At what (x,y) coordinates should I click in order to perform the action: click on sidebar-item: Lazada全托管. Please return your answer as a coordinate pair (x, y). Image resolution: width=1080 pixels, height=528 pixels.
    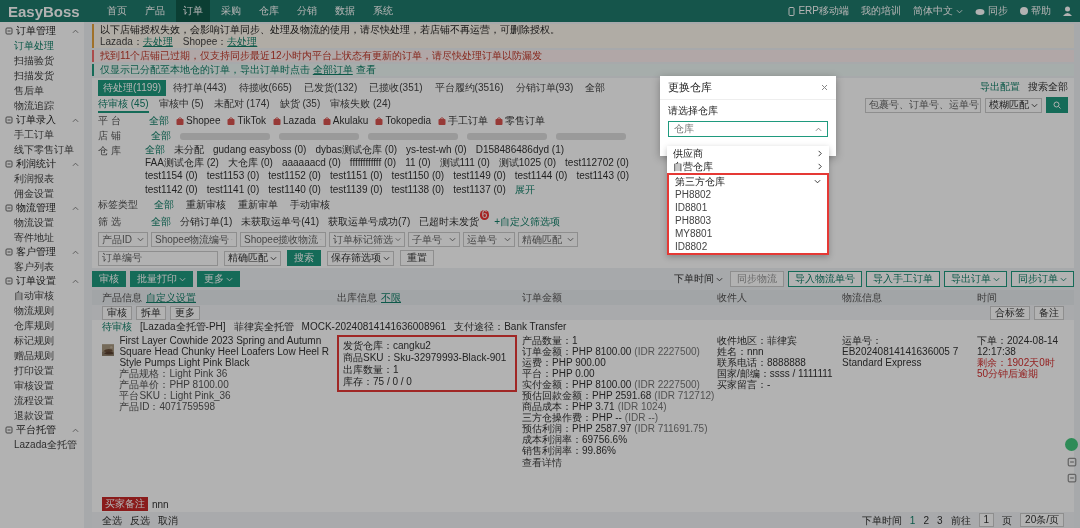
    Looking at the image, I should click on (42, 444).